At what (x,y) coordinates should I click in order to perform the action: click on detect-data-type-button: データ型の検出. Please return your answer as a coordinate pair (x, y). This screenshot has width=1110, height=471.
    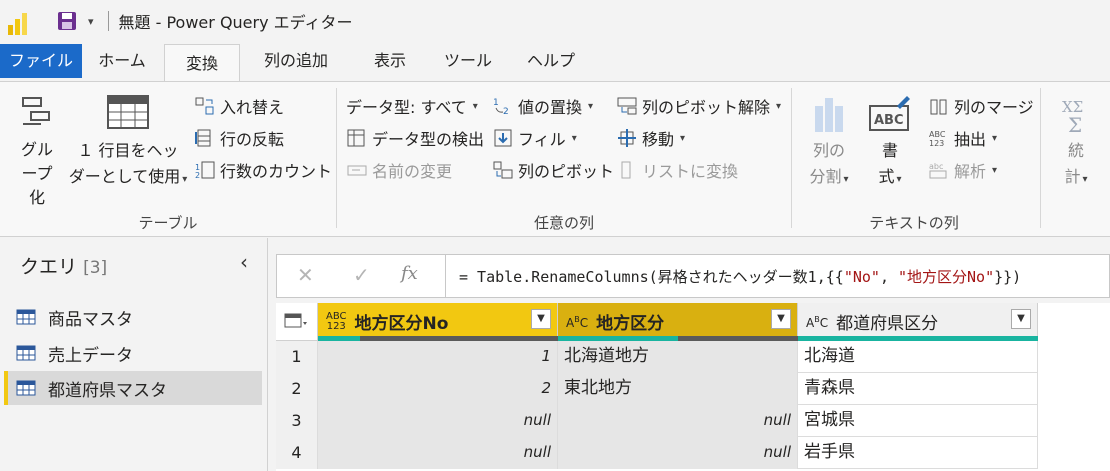
    Looking at the image, I should click on (415, 138).